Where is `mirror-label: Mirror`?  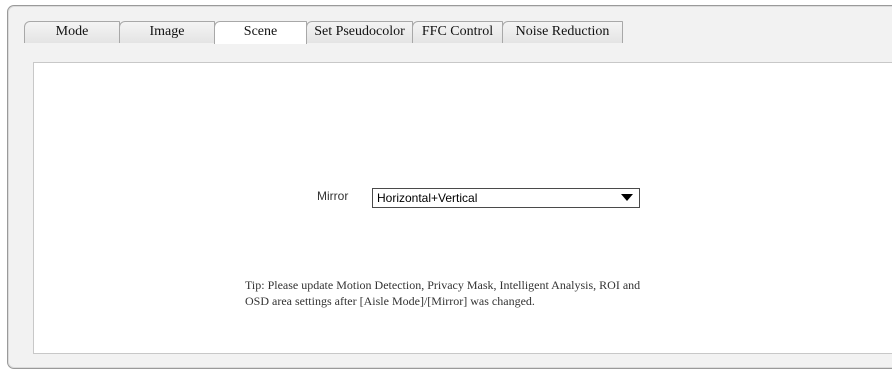
mirror-label: Mirror is located at coordinates (333, 196).